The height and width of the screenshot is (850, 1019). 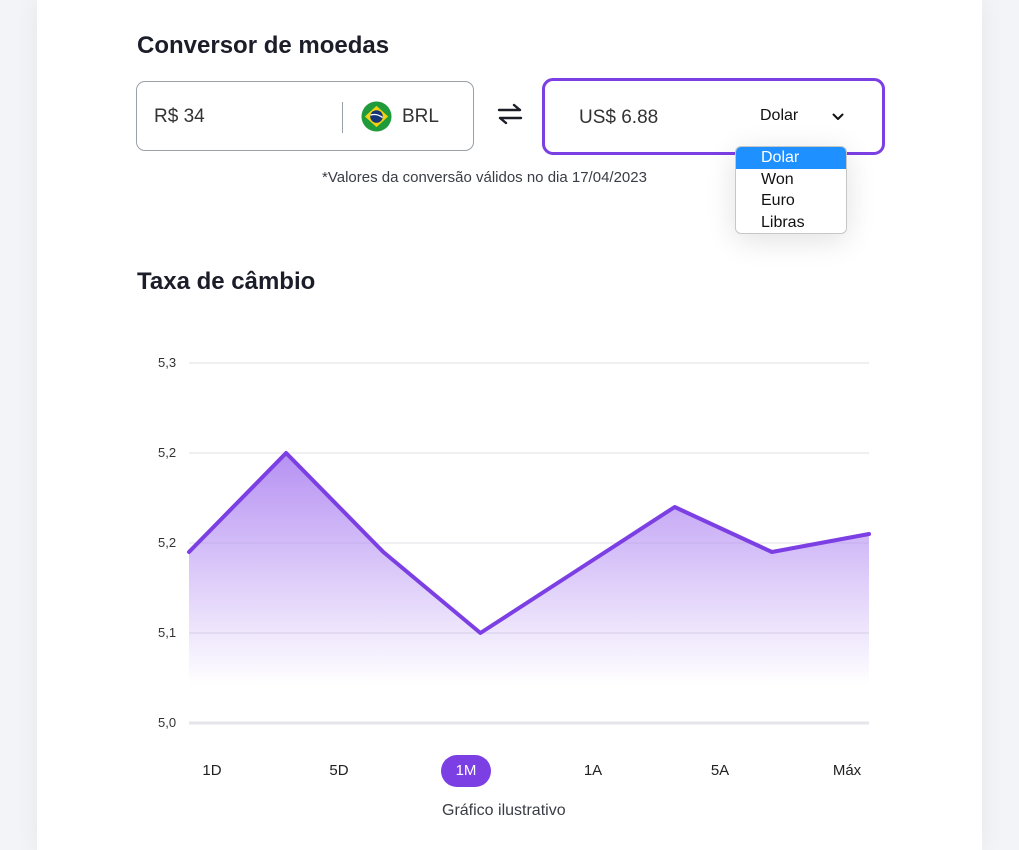 I want to click on range-button-5a: 5A, so click(x=720, y=771).